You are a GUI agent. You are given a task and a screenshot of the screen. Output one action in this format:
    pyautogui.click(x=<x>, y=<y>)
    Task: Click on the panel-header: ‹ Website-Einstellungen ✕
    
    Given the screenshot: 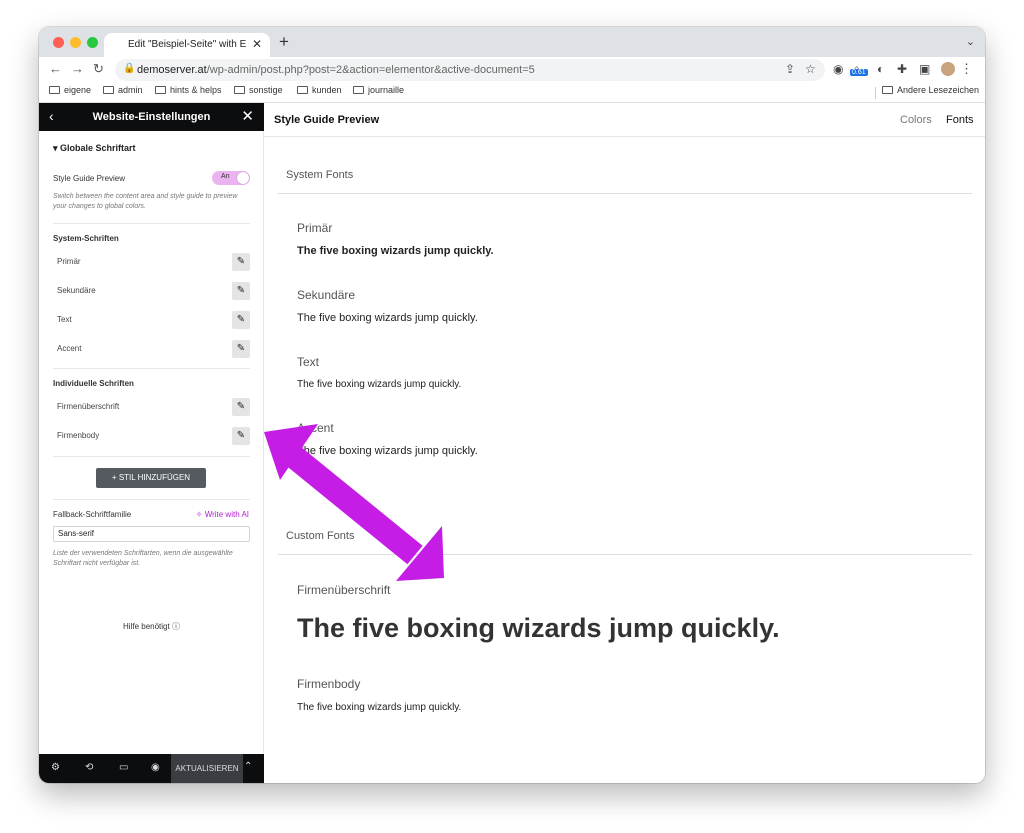 What is the action you would take?
    pyautogui.click(x=151, y=117)
    